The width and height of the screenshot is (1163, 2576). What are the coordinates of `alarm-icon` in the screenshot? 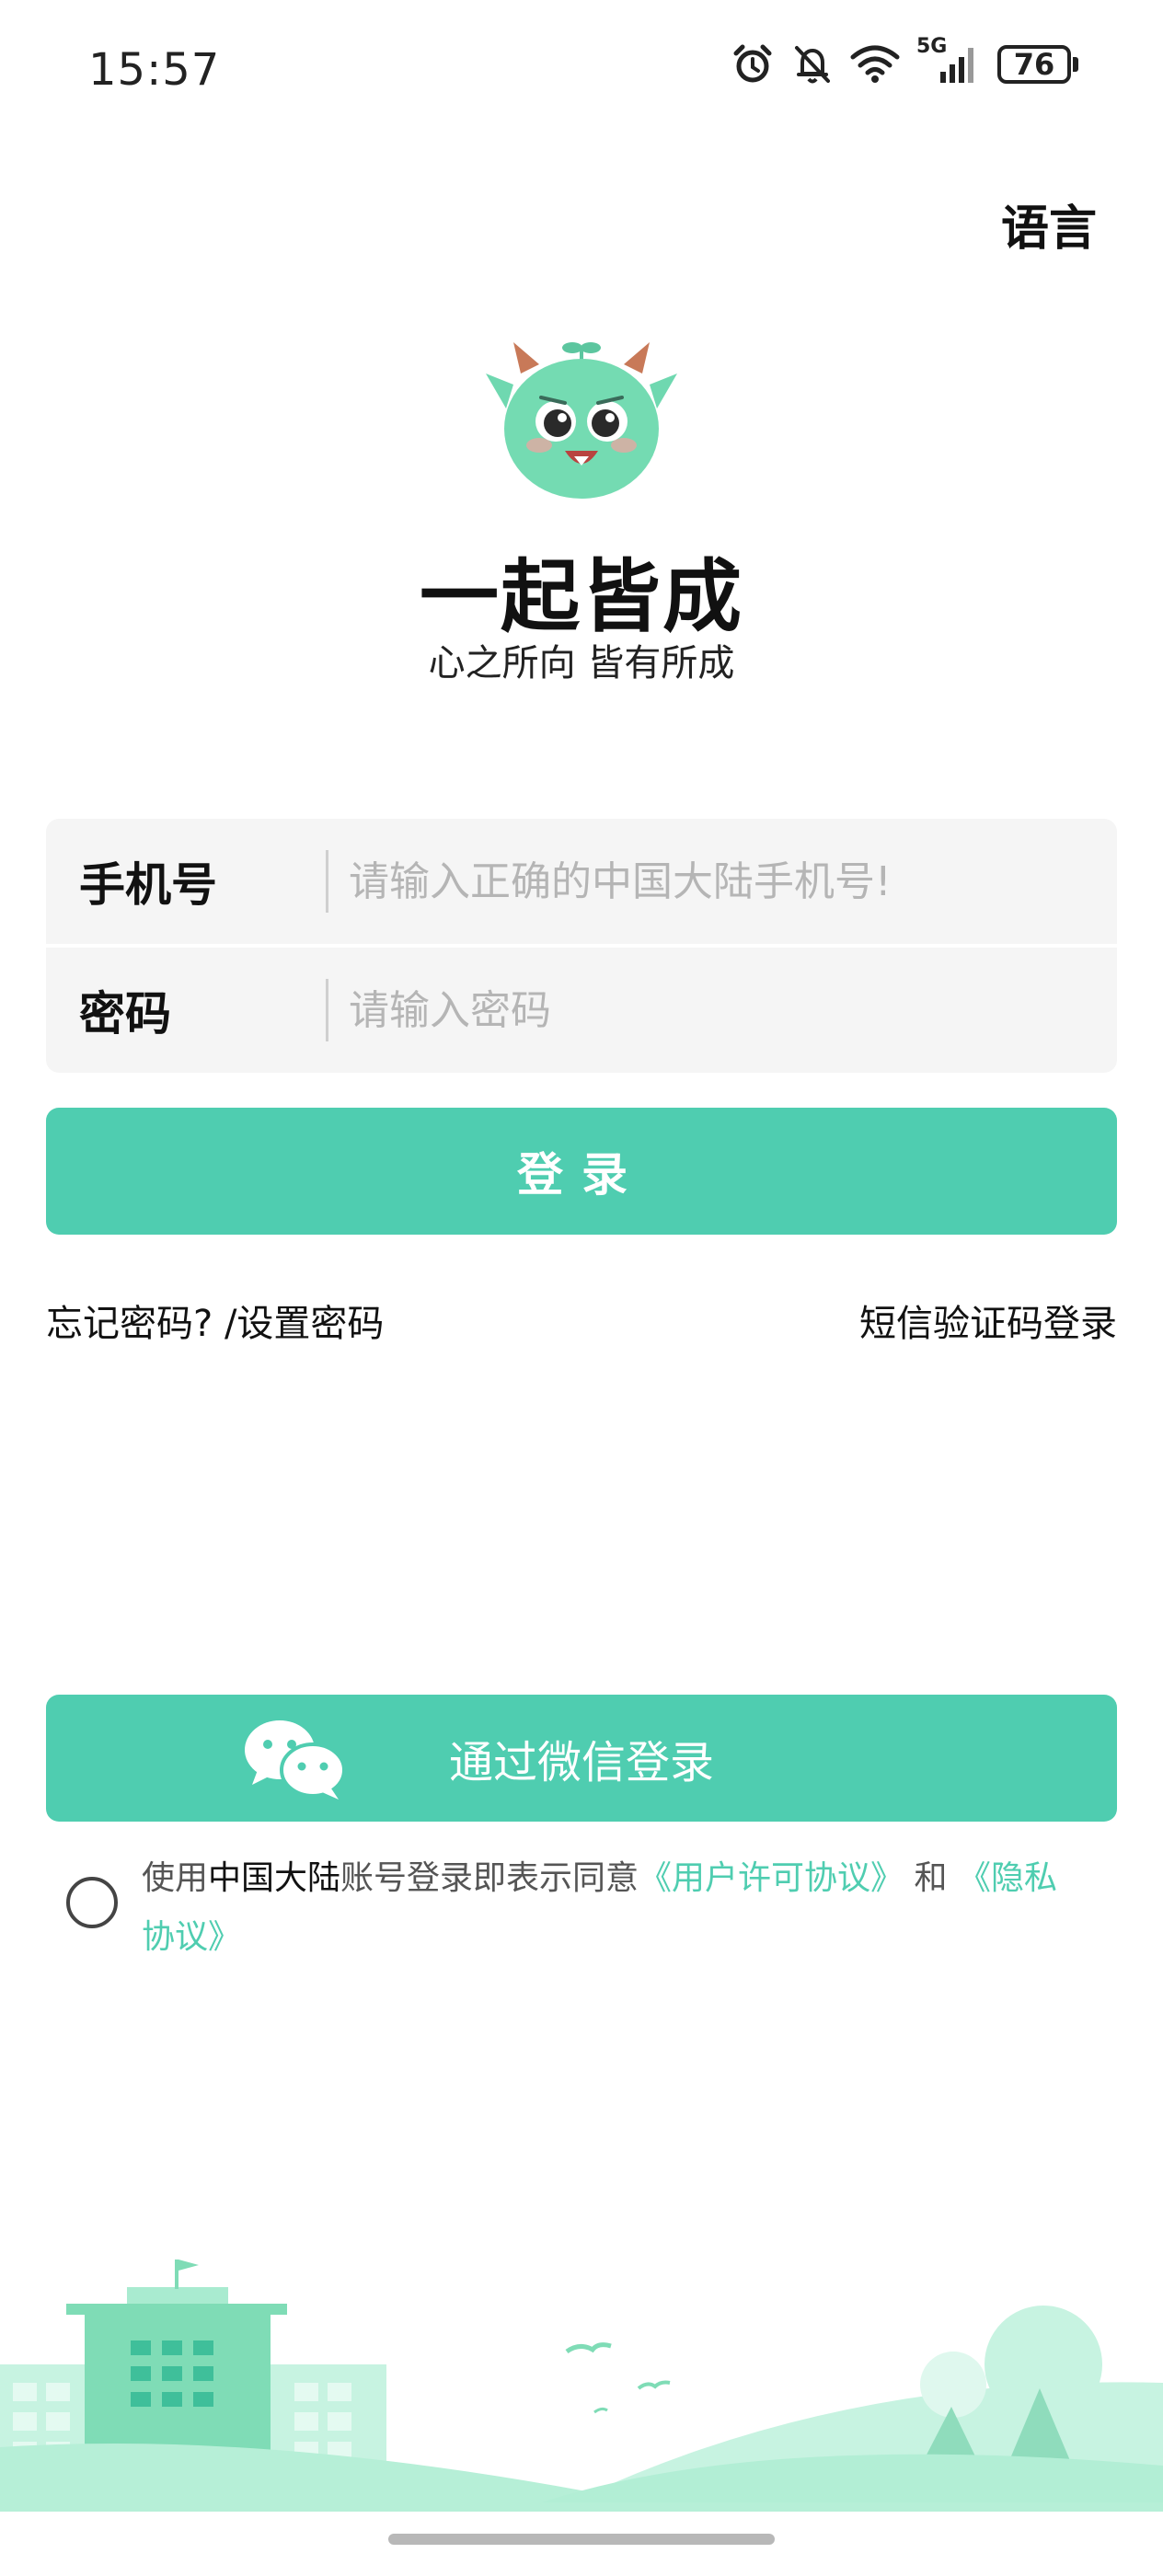 It's located at (753, 64).